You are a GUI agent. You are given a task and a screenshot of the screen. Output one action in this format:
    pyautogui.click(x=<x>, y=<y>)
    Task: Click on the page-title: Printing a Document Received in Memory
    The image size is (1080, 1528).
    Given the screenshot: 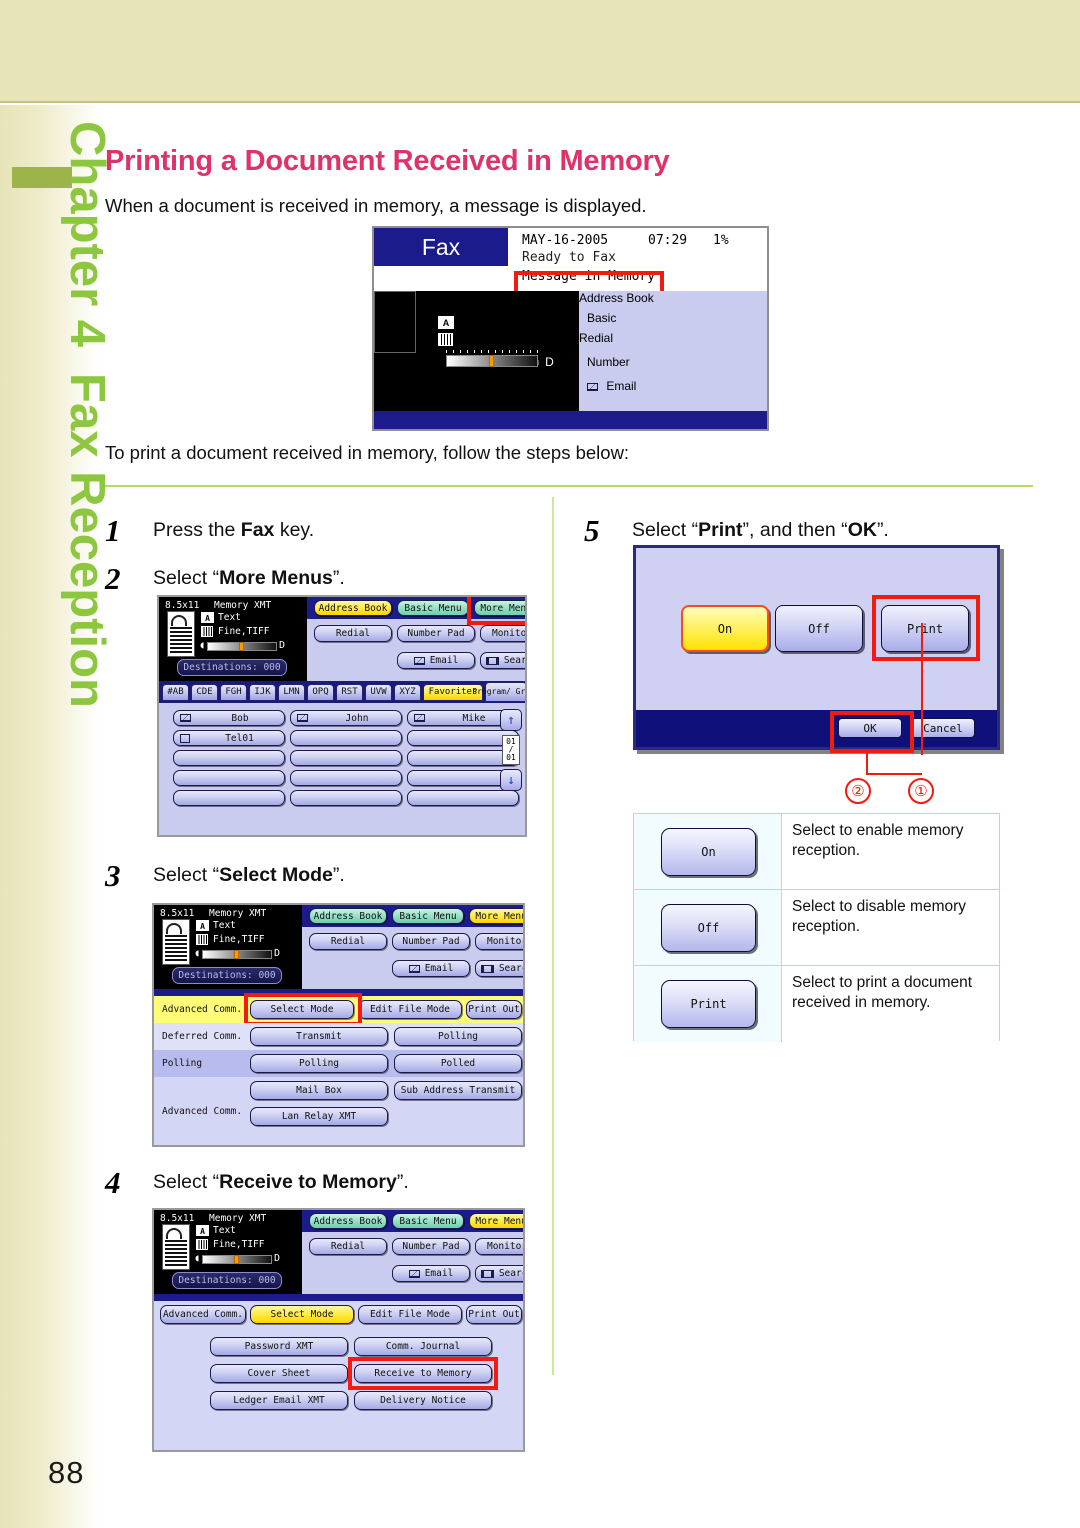 What is the action you would take?
    pyautogui.click(x=387, y=161)
    